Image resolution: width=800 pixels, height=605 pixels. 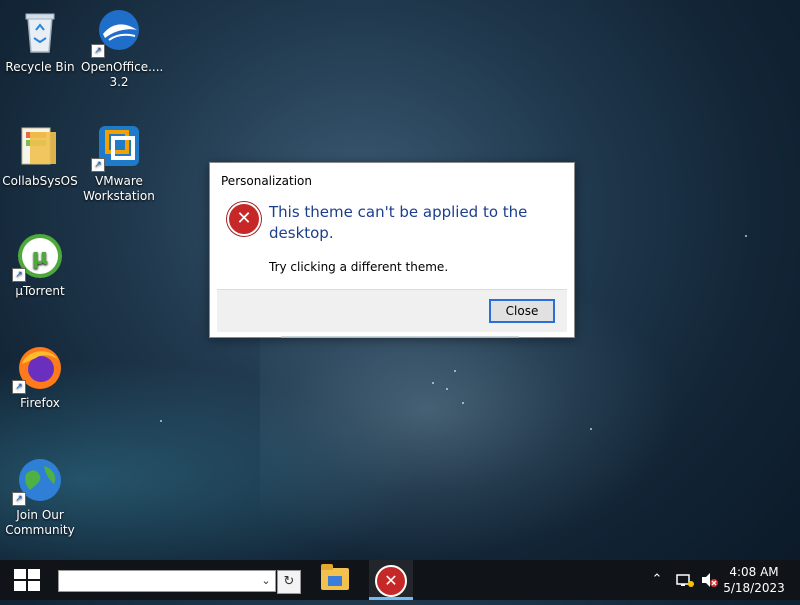 I want to click on svg-text: µ, so click(x=40, y=257).